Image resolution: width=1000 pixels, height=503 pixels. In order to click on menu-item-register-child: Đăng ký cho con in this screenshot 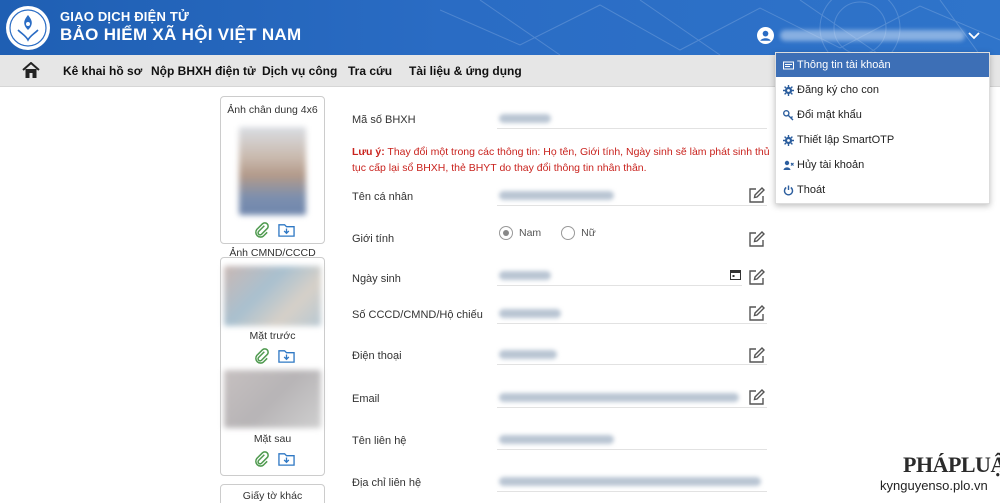, I will do `click(882, 90)`.